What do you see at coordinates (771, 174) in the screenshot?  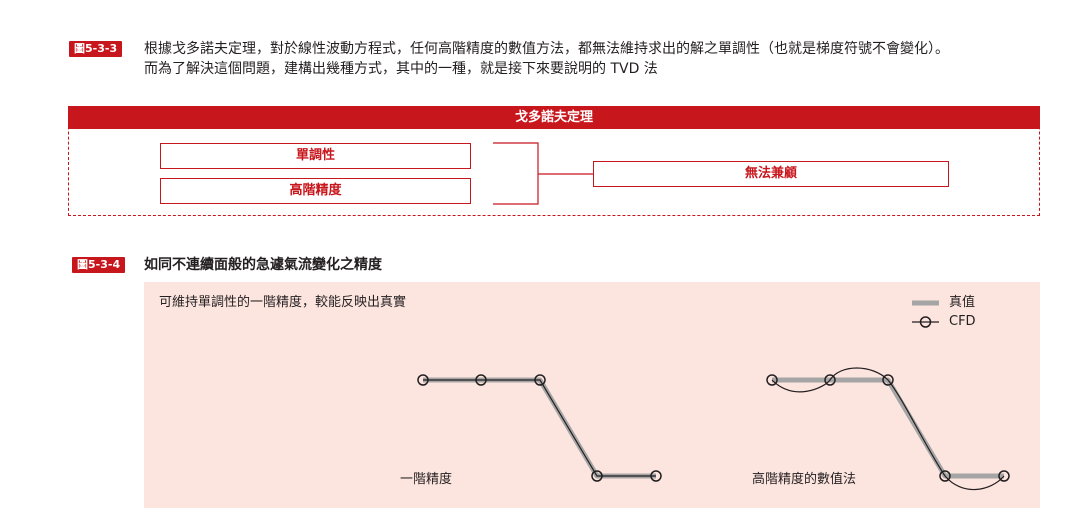 I see `result-box: 無法兼顧` at bounding box center [771, 174].